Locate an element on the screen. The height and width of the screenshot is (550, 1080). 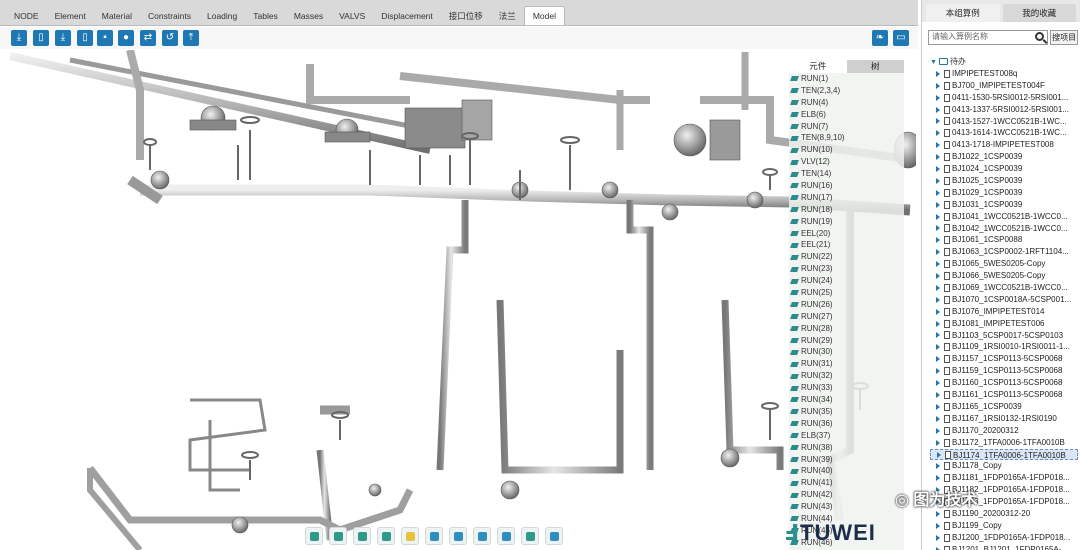
tree-item: BJ1025_1CSP0039 is located at coordinates (1004, 181).